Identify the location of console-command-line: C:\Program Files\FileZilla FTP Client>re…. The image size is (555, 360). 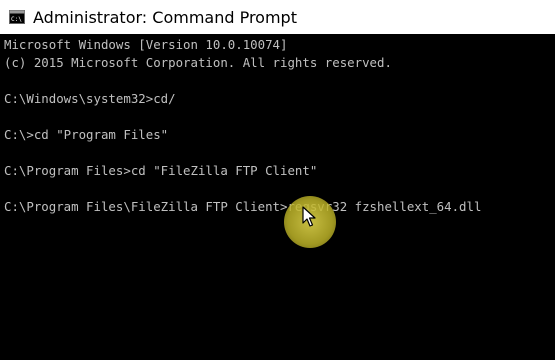
(243, 206).